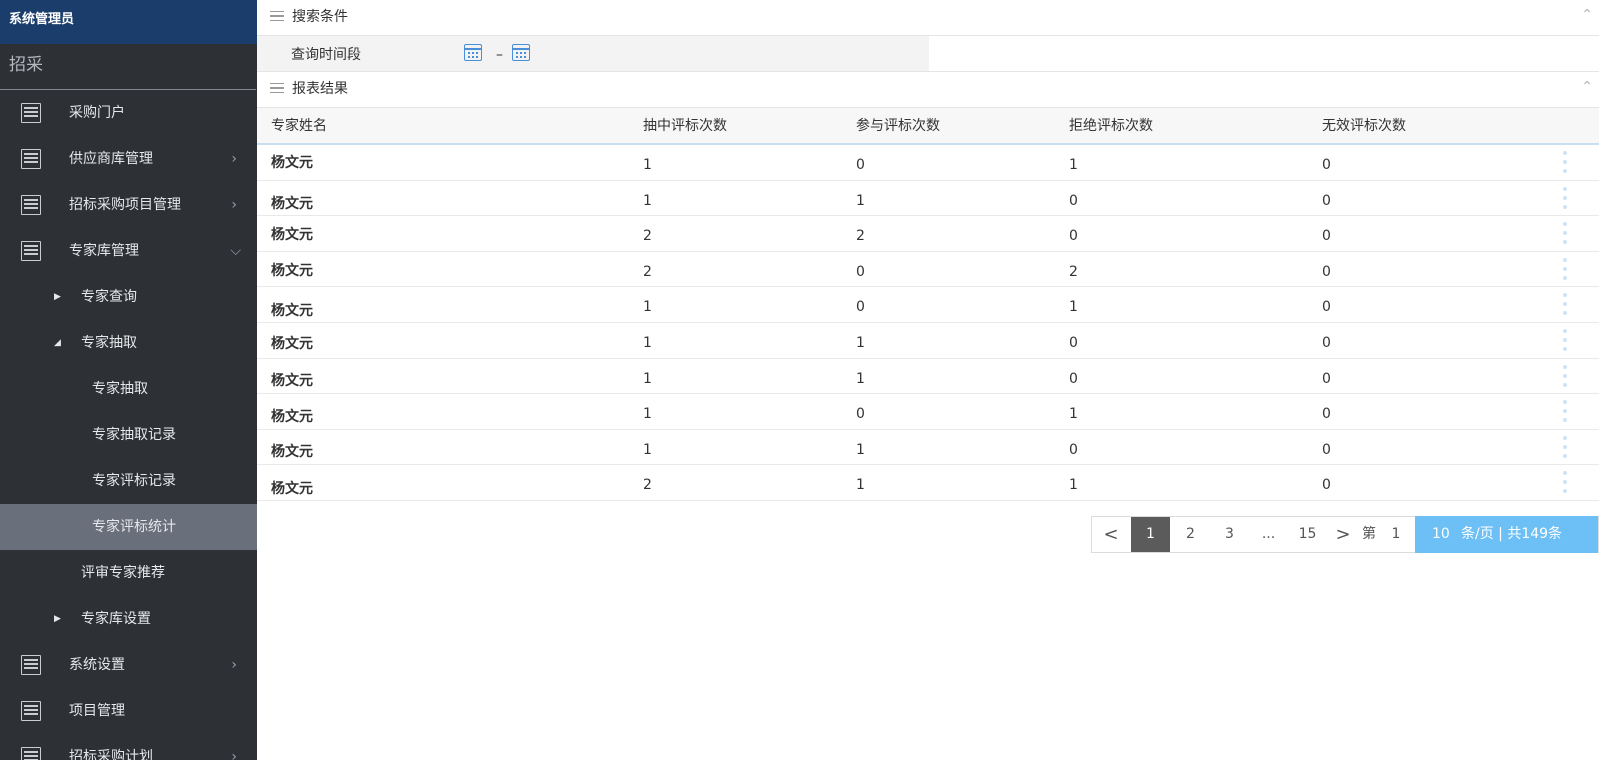 The height and width of the screenshot is (760, 1599). Describe the element at coordinates (128, 22) in the screenshot. I see `current-user: 系统管理员` at that location.